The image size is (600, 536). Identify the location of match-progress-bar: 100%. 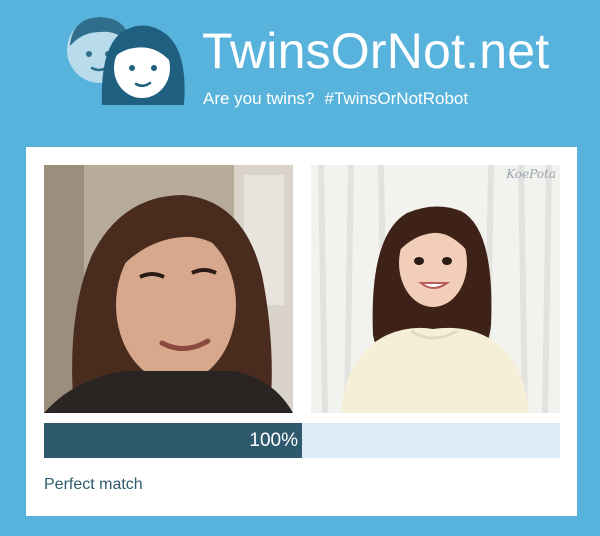
(302, 440).